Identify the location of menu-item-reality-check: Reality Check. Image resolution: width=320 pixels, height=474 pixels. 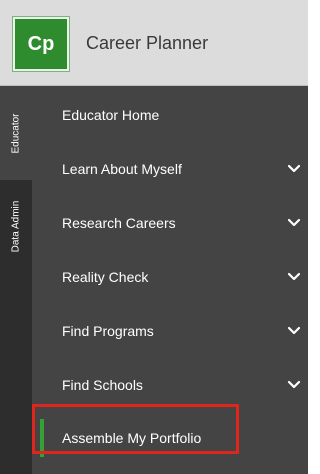
(170, 277).